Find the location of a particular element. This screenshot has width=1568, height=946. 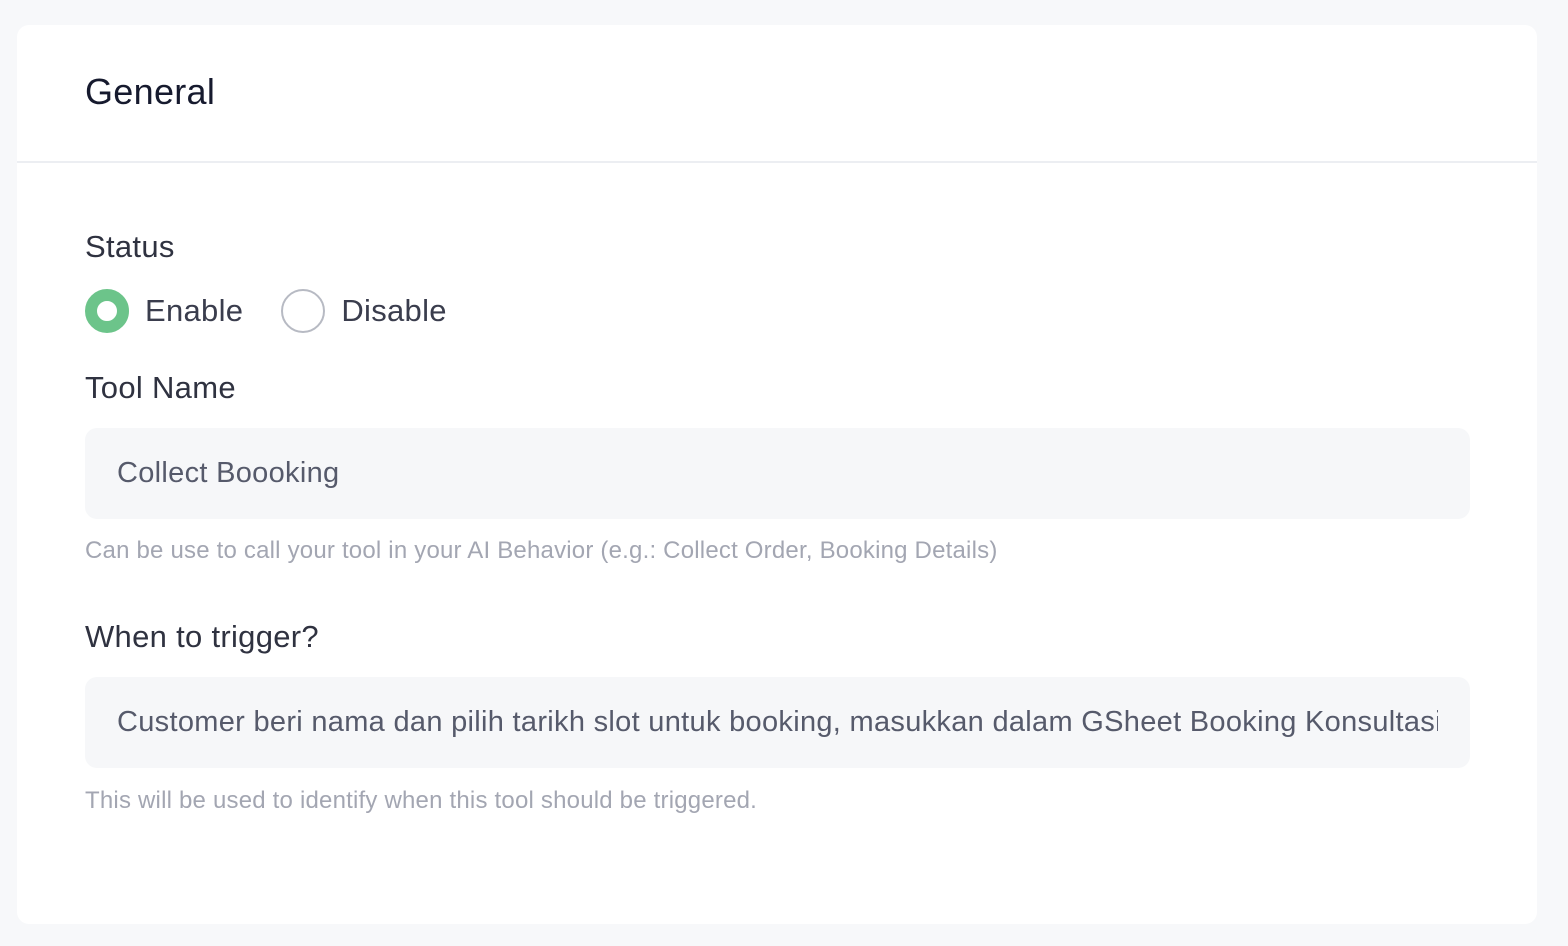

trigger-label: When to trigger? is located at coordinates (202, 636).